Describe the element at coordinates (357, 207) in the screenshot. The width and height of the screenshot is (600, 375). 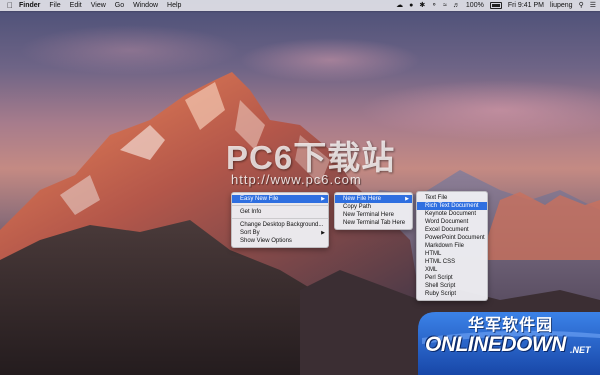
I see `menu-item-label: Copy Path` at that location.